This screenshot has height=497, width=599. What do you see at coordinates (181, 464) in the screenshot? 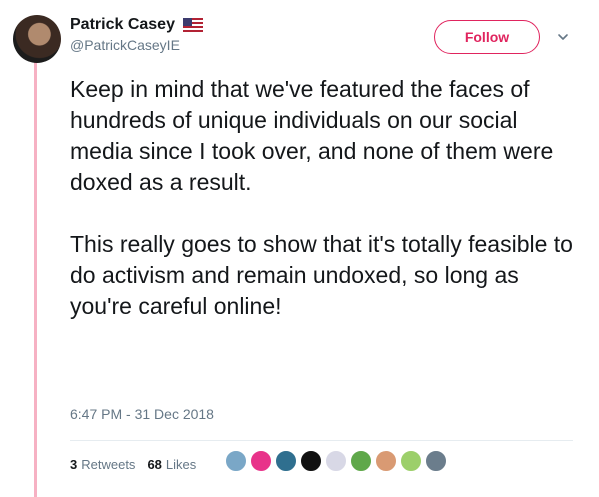
I see `likes-label: Likes` at bounding box center [181, 464].